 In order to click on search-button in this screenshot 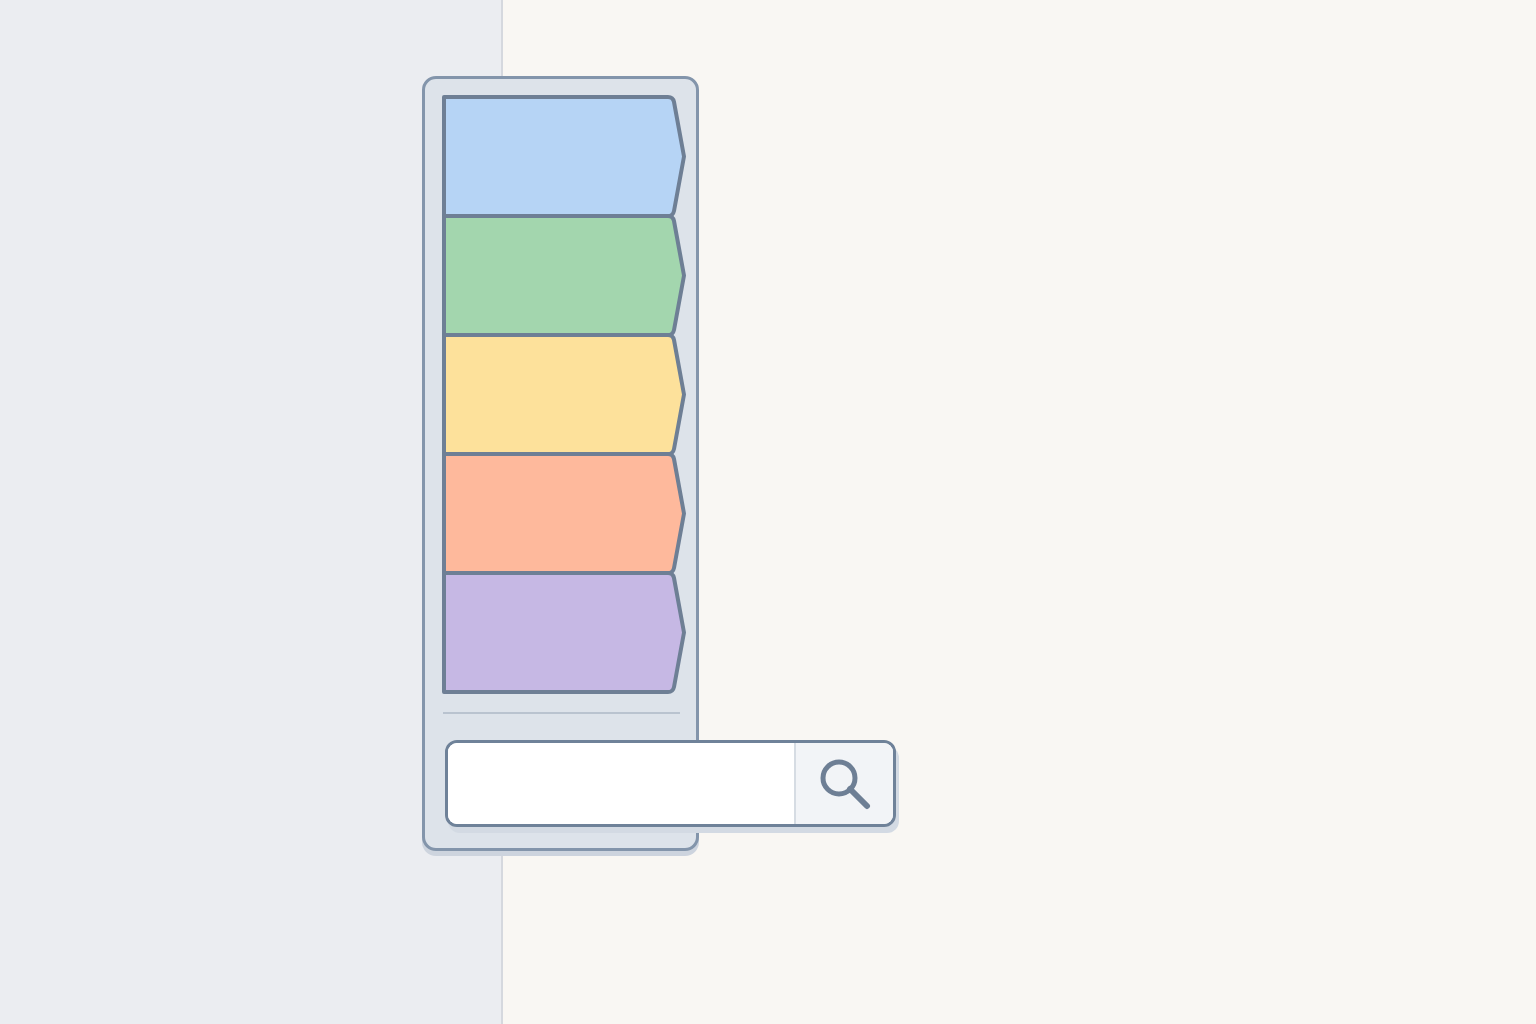, I will do `click(843, 783)`.